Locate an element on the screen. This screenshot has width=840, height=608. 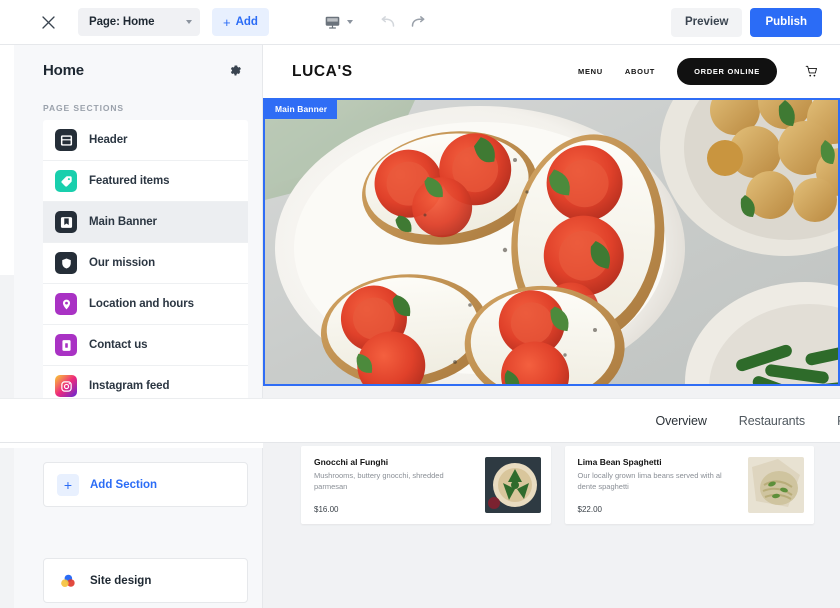
menu-item-name: Lima Bean Spaghetti is located at coordinates (619, 462).